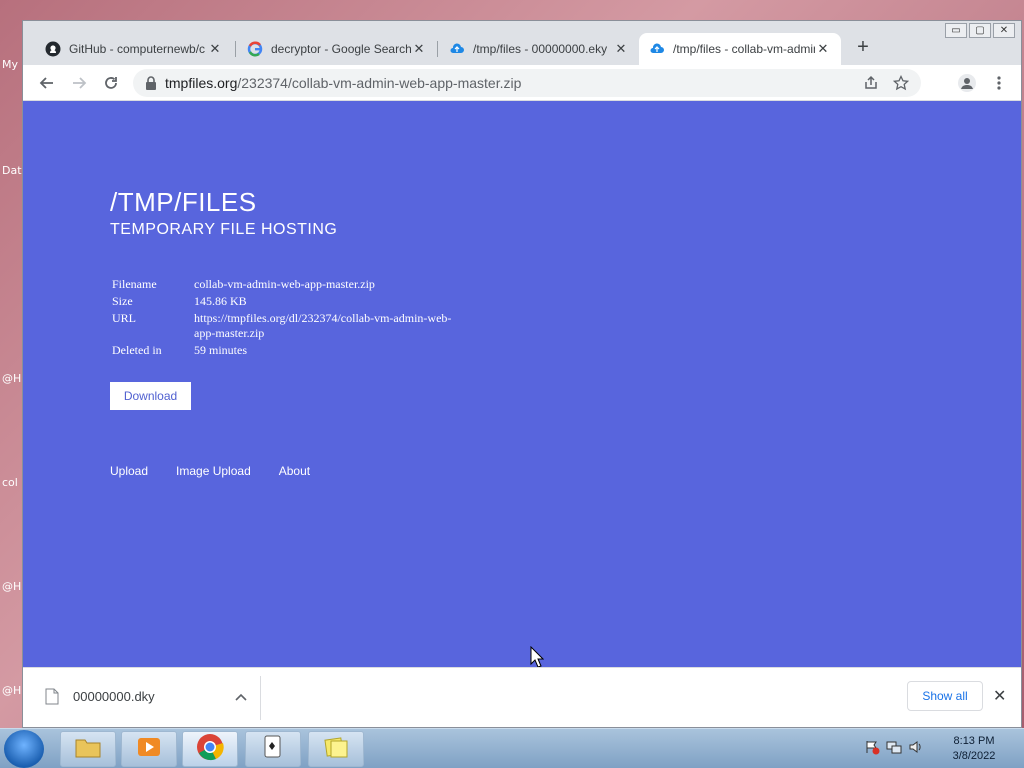 This screenshot has width=1024, height=768. I want to click on folder-icon, so click(88, 749).